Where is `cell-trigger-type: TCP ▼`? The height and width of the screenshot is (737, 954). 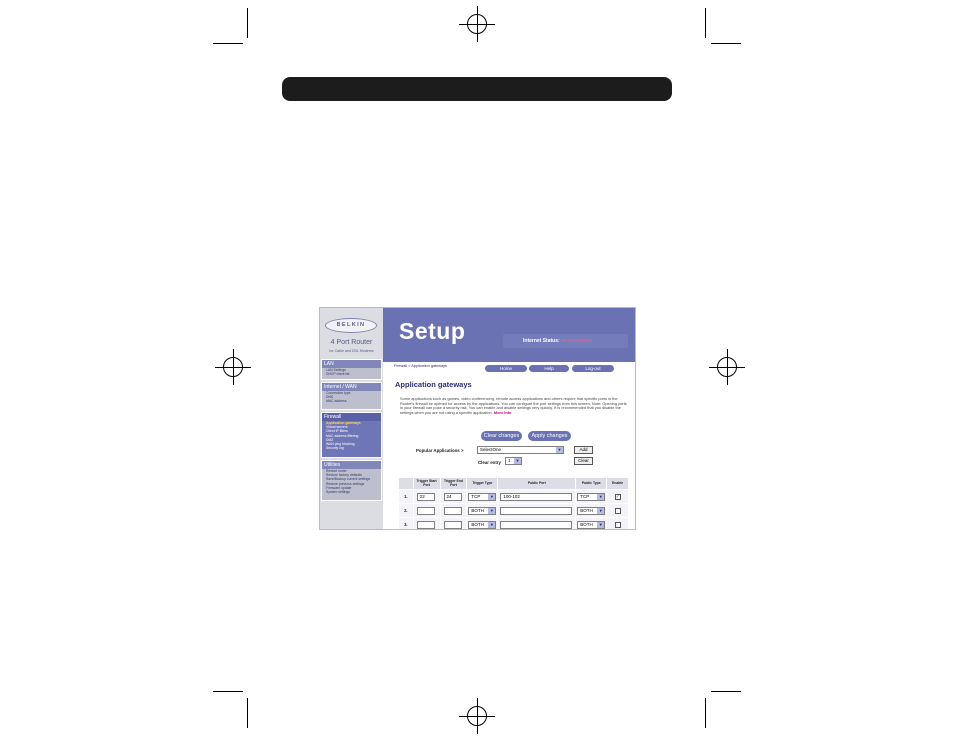
cell-trigger-type: TCP ▼ is located at coordinates (482, 496).